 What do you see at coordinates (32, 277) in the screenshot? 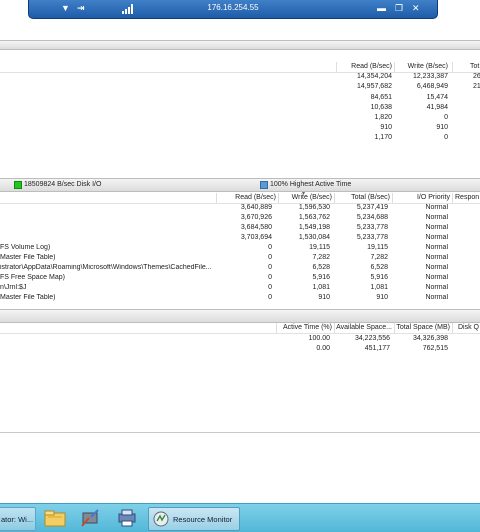
I see `file-cell: FS Free Space Map)` at bounding box center [32, 277].